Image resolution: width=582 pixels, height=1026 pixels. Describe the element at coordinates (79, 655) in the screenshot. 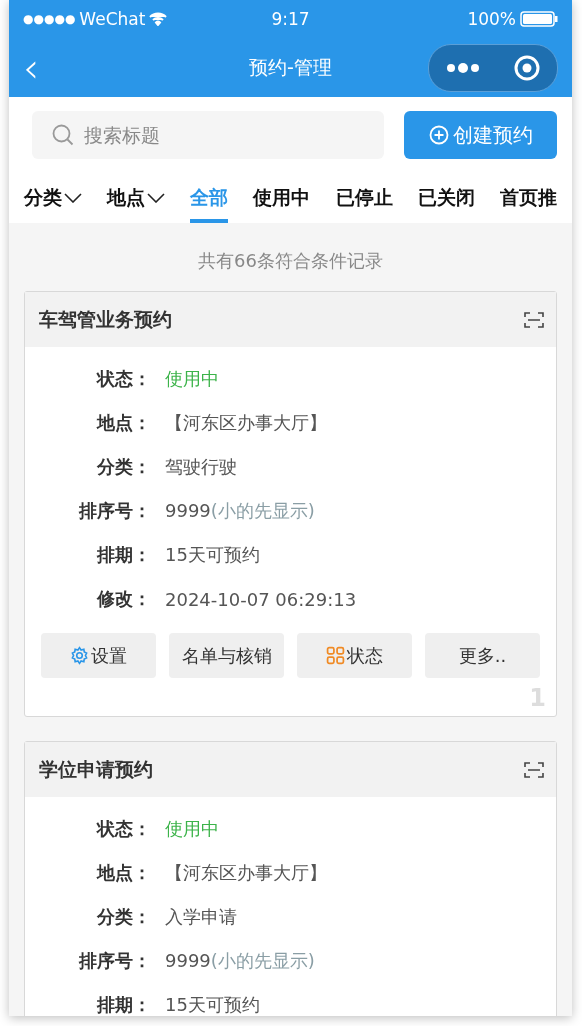

I see `gear-icon` at that location.